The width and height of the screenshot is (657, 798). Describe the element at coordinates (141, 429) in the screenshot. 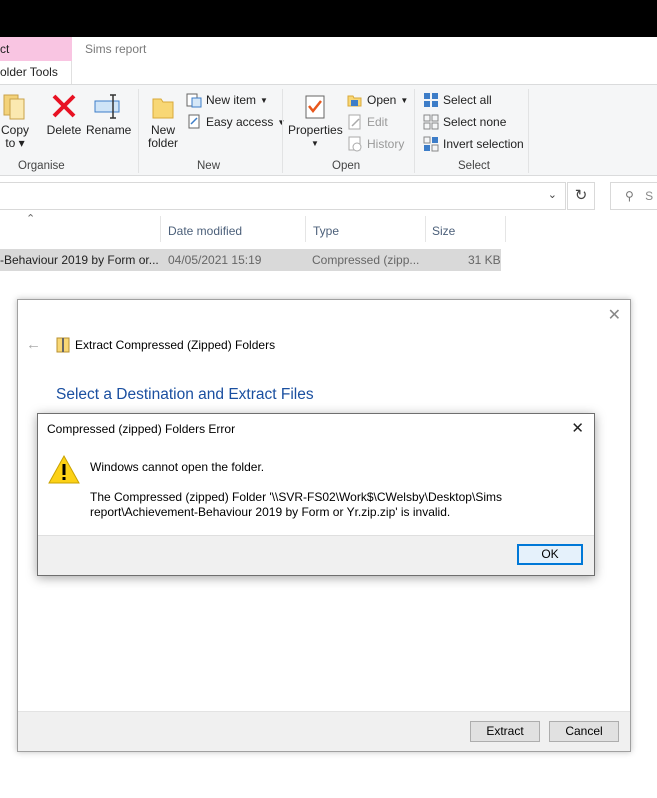

I see `error-dialog-title: Compressed (zipped) Folders Error` at that location.